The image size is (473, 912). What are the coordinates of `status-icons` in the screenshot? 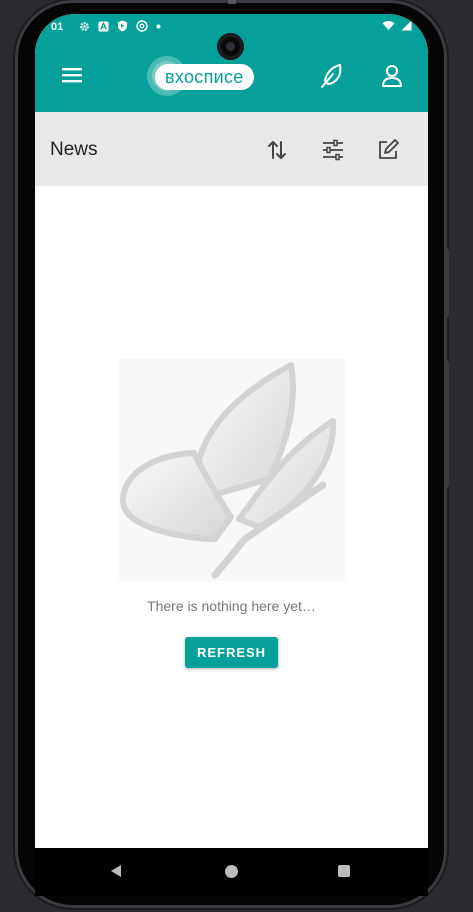 It's located at (120, 26).